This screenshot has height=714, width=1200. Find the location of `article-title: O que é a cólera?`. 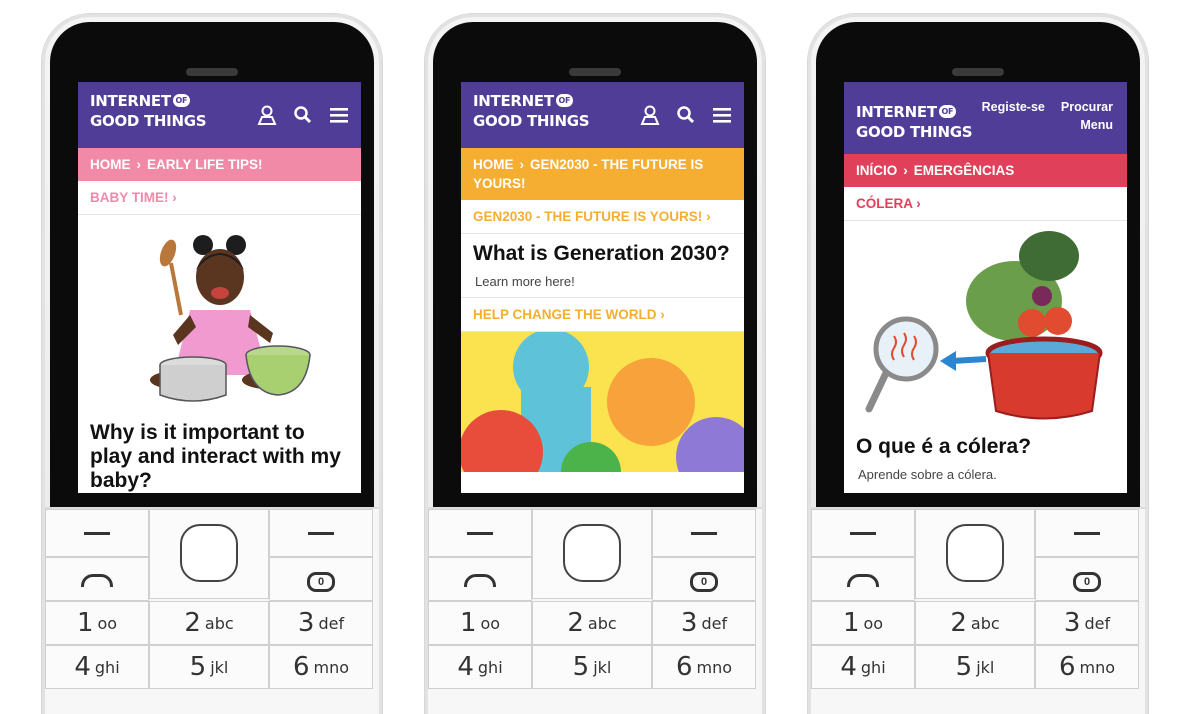

article-title: O que é a cólera? is located at coordinates (985, 445).